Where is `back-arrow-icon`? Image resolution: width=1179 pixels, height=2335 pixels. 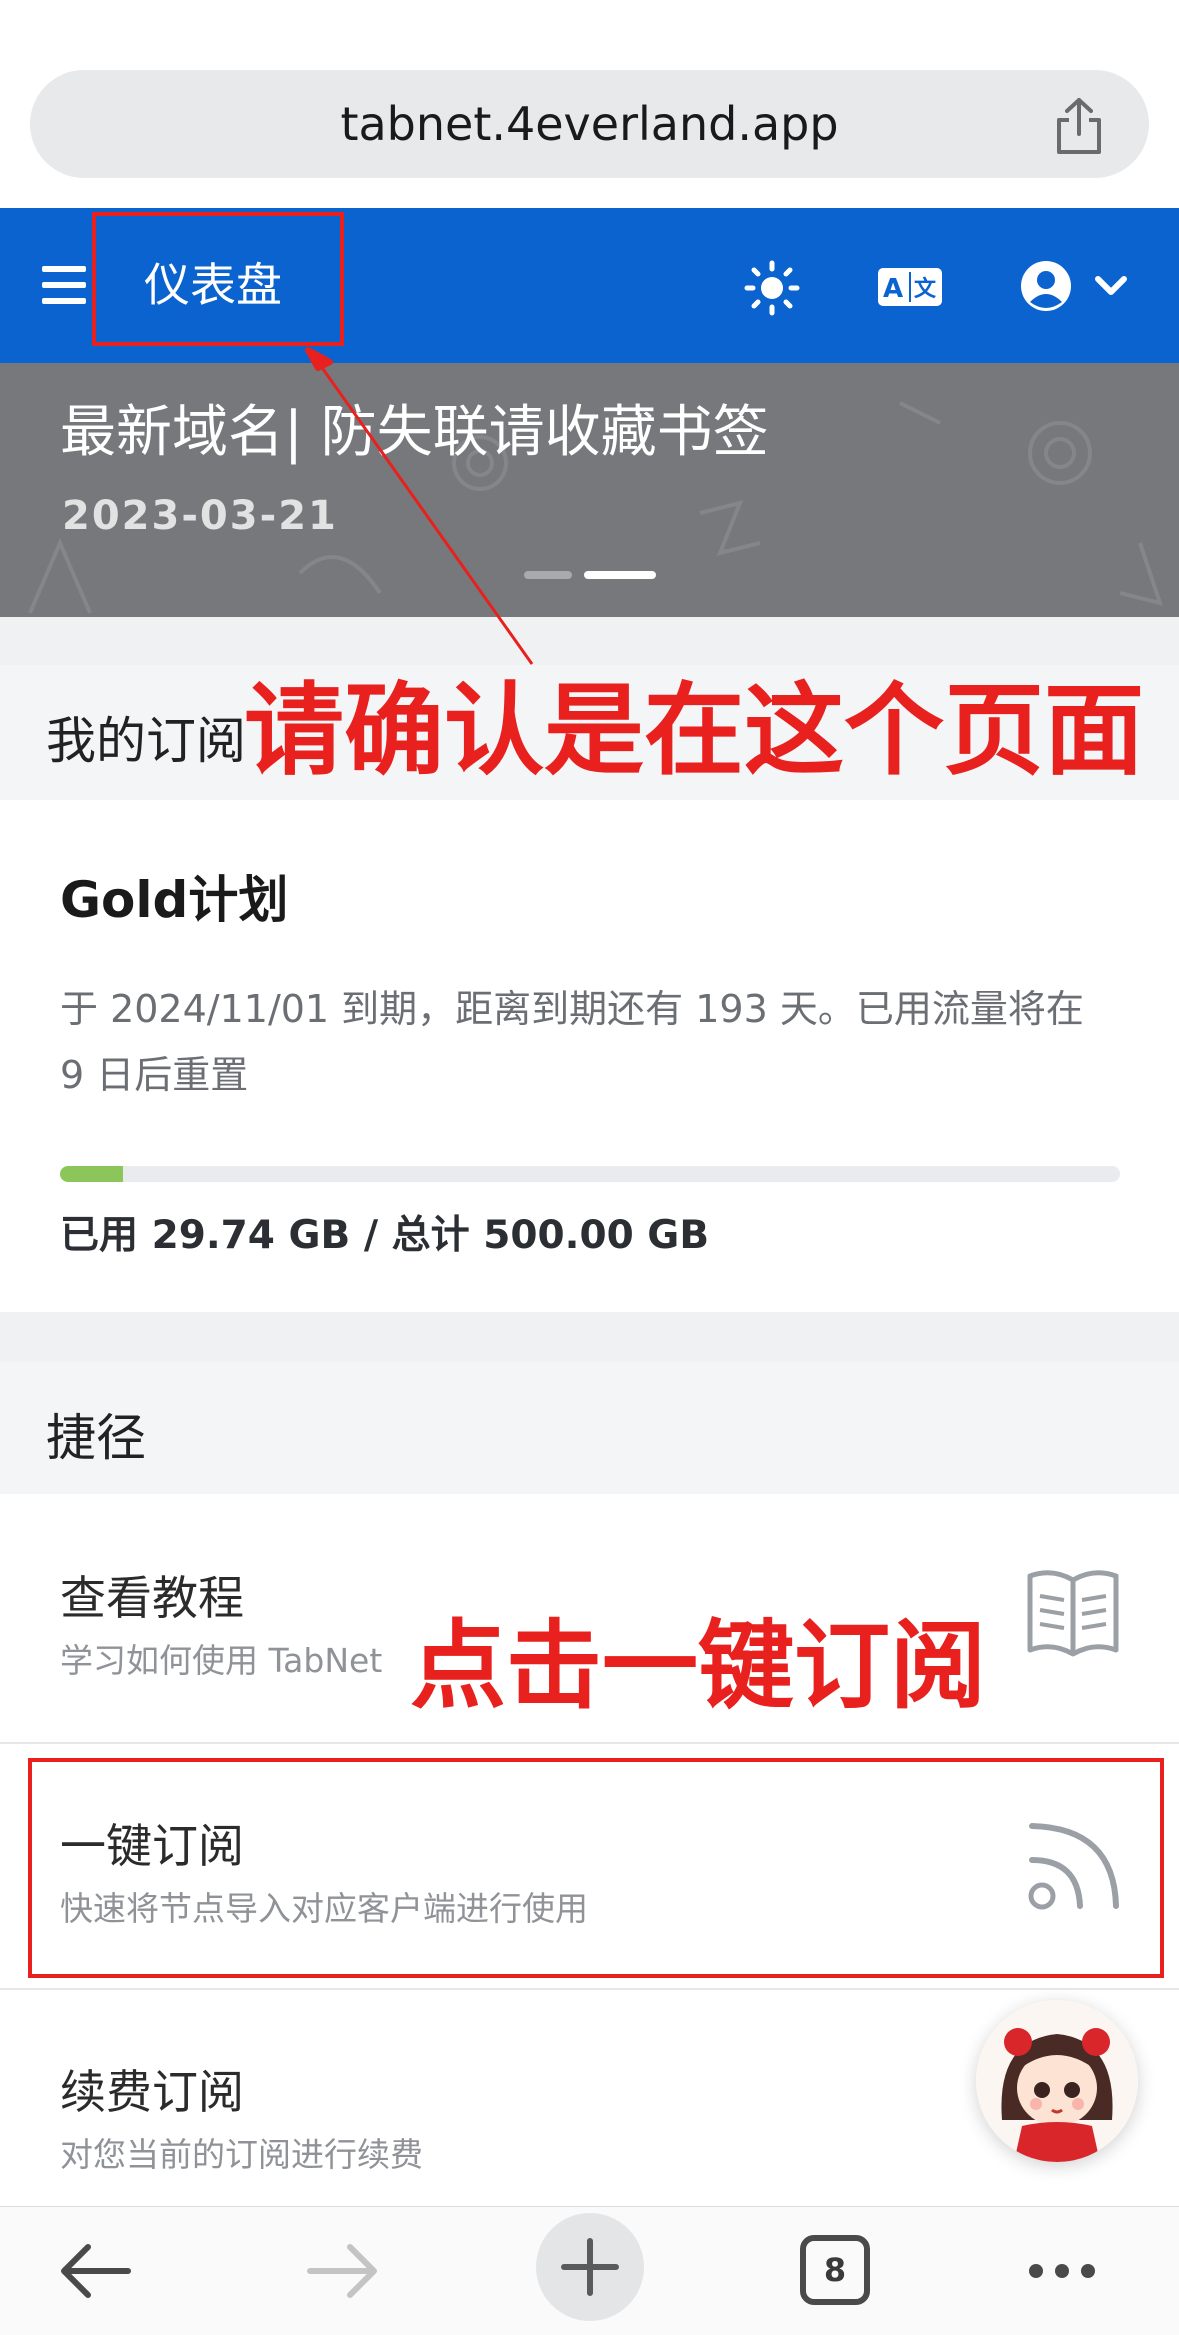 back-arrow-icon is located at coordinates (95, 2271).